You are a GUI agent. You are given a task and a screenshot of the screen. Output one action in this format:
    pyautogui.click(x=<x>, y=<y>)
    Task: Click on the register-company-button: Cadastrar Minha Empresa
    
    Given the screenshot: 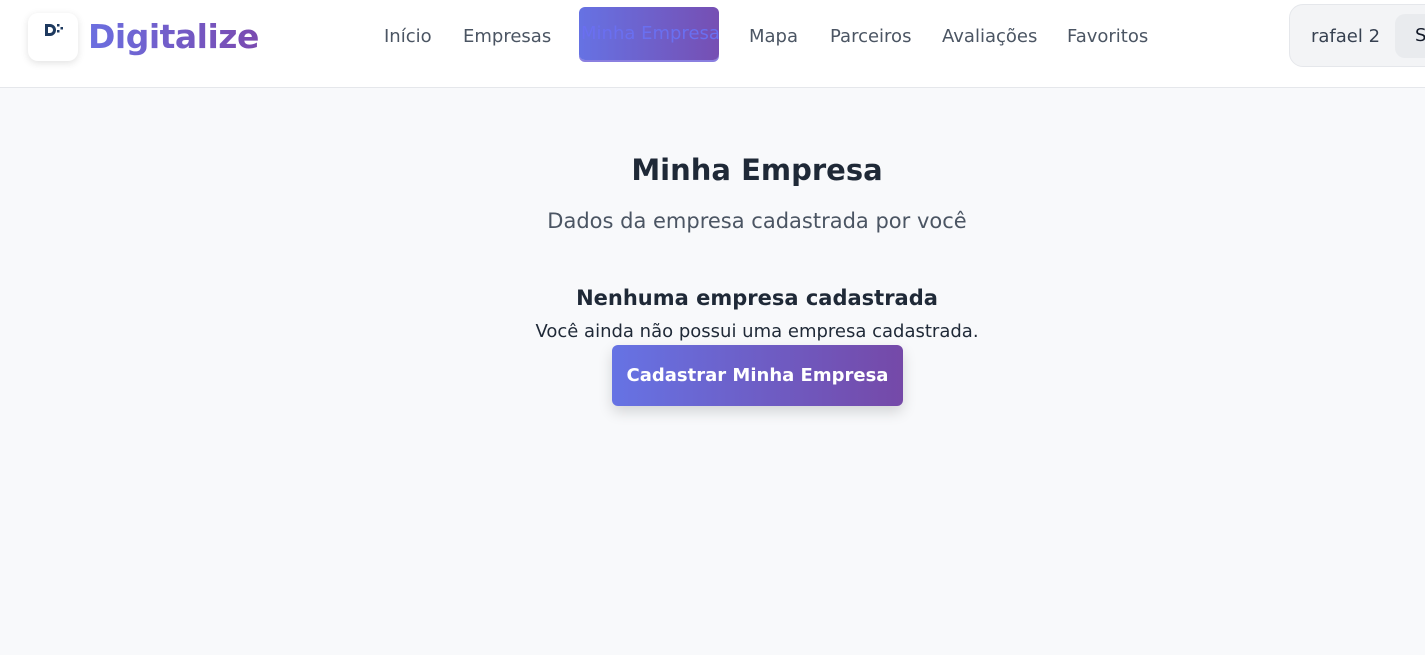 What is the action you would take?
    pyautogui.click(x=757, y=375)
    